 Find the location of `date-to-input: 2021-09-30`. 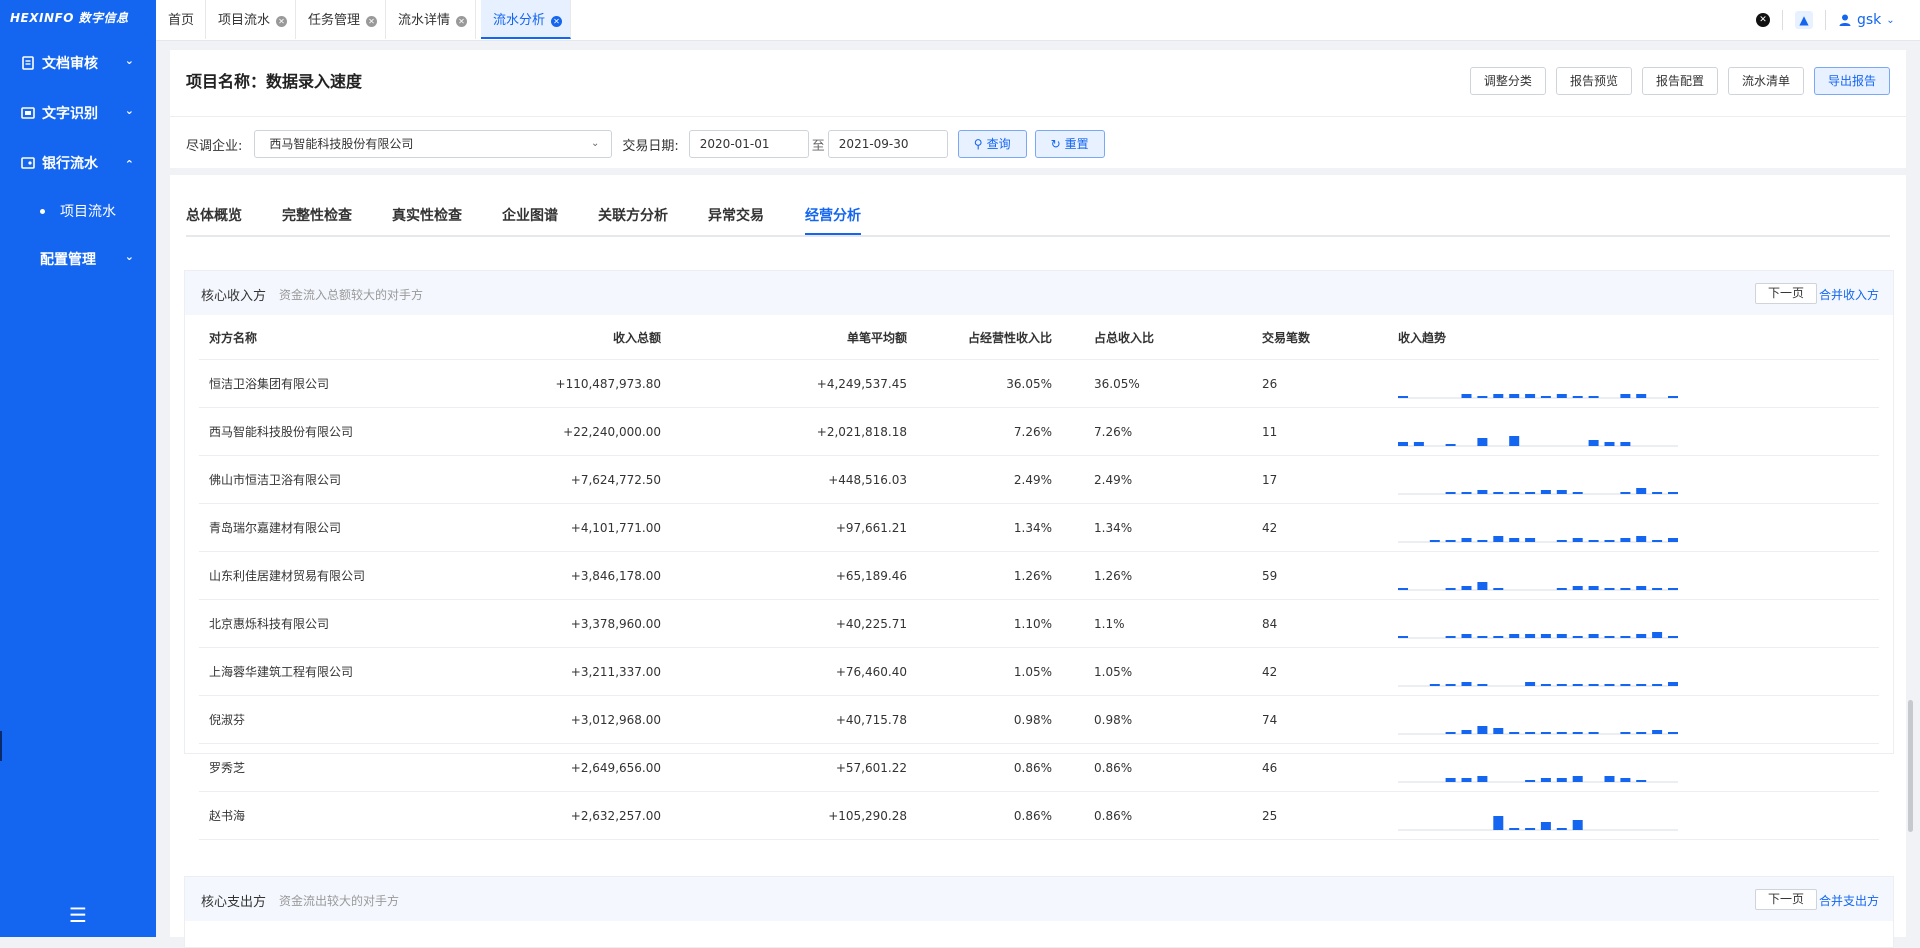

date-to-input: 2021-09-30 is located at coordinates (887, 144).